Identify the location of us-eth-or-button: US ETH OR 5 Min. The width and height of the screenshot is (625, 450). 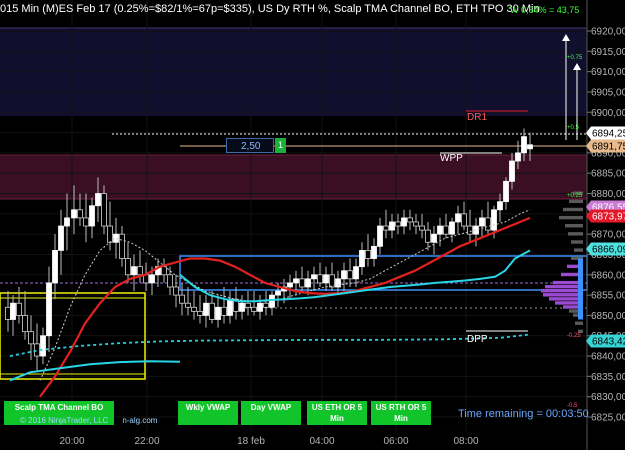
(337, 413).